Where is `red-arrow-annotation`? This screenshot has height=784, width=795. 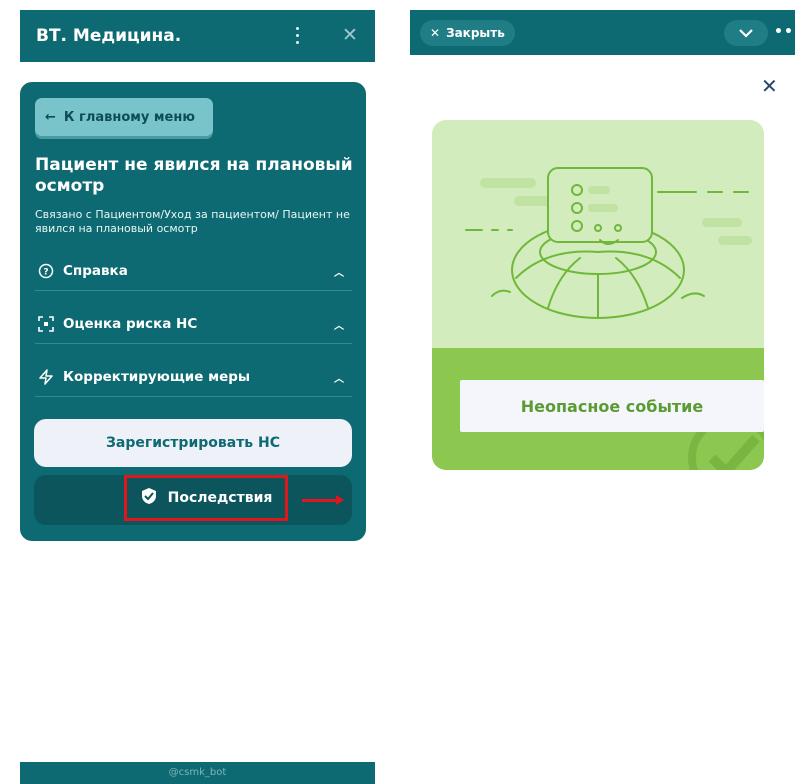
red-arrow-annotation is located at coordinates (323, 500).